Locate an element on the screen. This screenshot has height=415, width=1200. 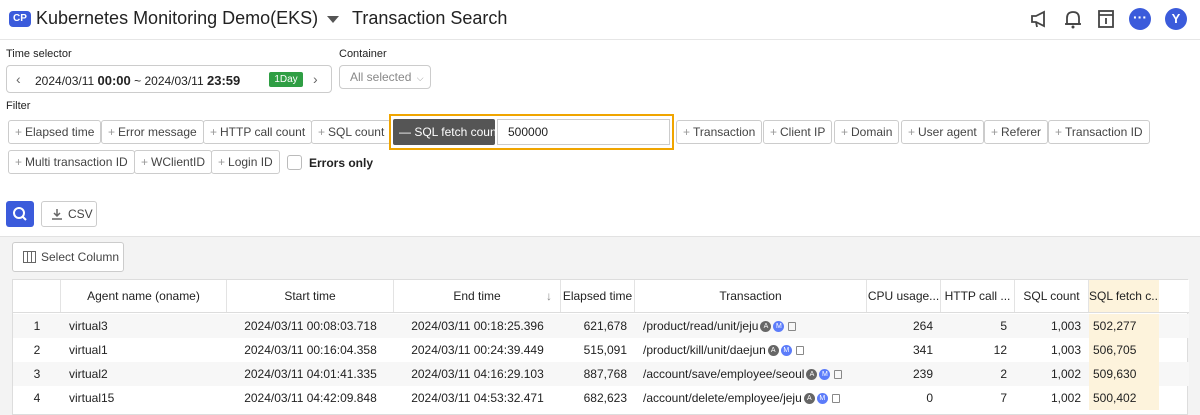
end-time-cell: 2024/03/11 04:53:32.471 is located at coordinates (477, 398).